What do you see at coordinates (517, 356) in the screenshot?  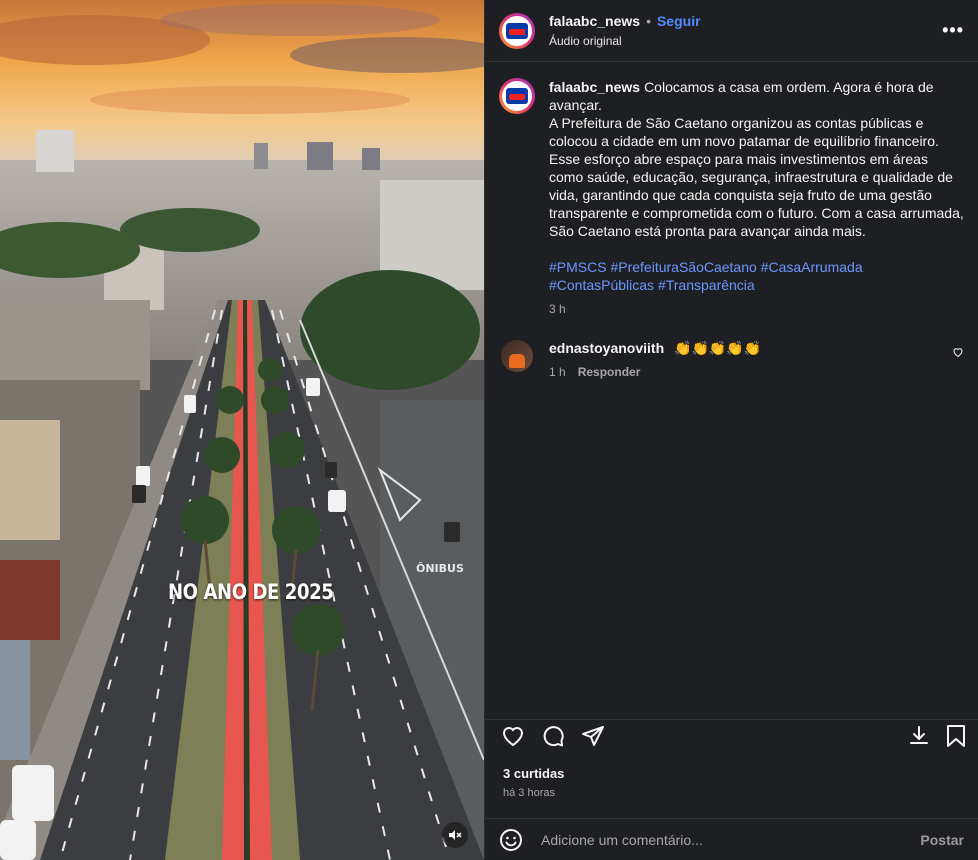 I see `commenter-avatar` at bounding box center [517, 356].